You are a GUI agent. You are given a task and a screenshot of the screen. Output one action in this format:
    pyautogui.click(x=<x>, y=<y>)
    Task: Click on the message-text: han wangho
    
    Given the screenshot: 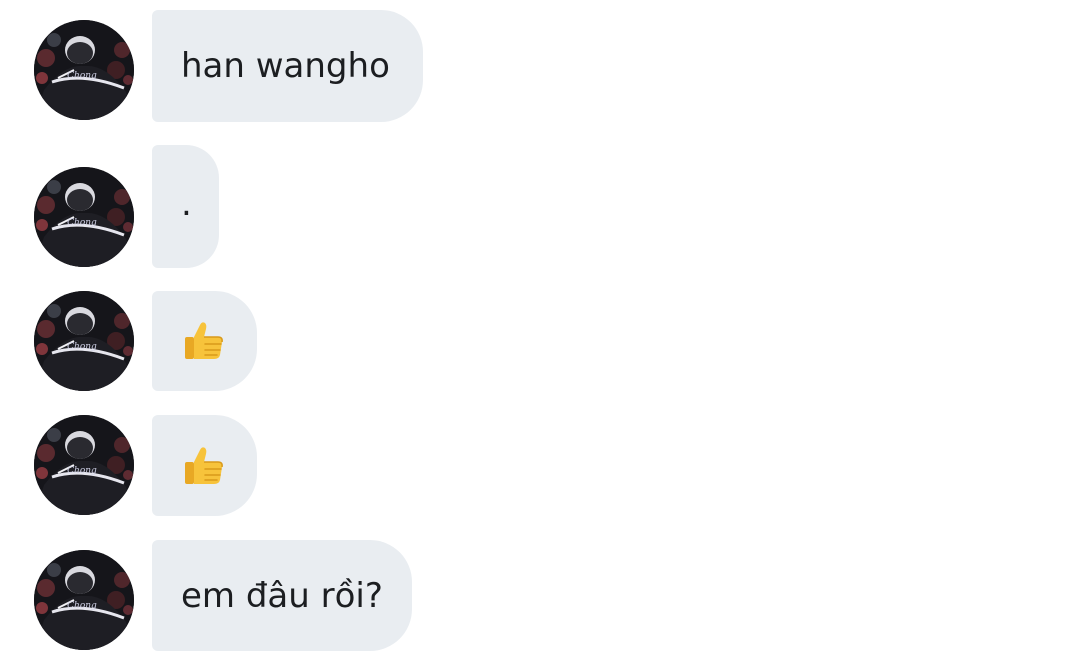 What is the action you would take?
    pyautogui.click(x=285, y=66)
    